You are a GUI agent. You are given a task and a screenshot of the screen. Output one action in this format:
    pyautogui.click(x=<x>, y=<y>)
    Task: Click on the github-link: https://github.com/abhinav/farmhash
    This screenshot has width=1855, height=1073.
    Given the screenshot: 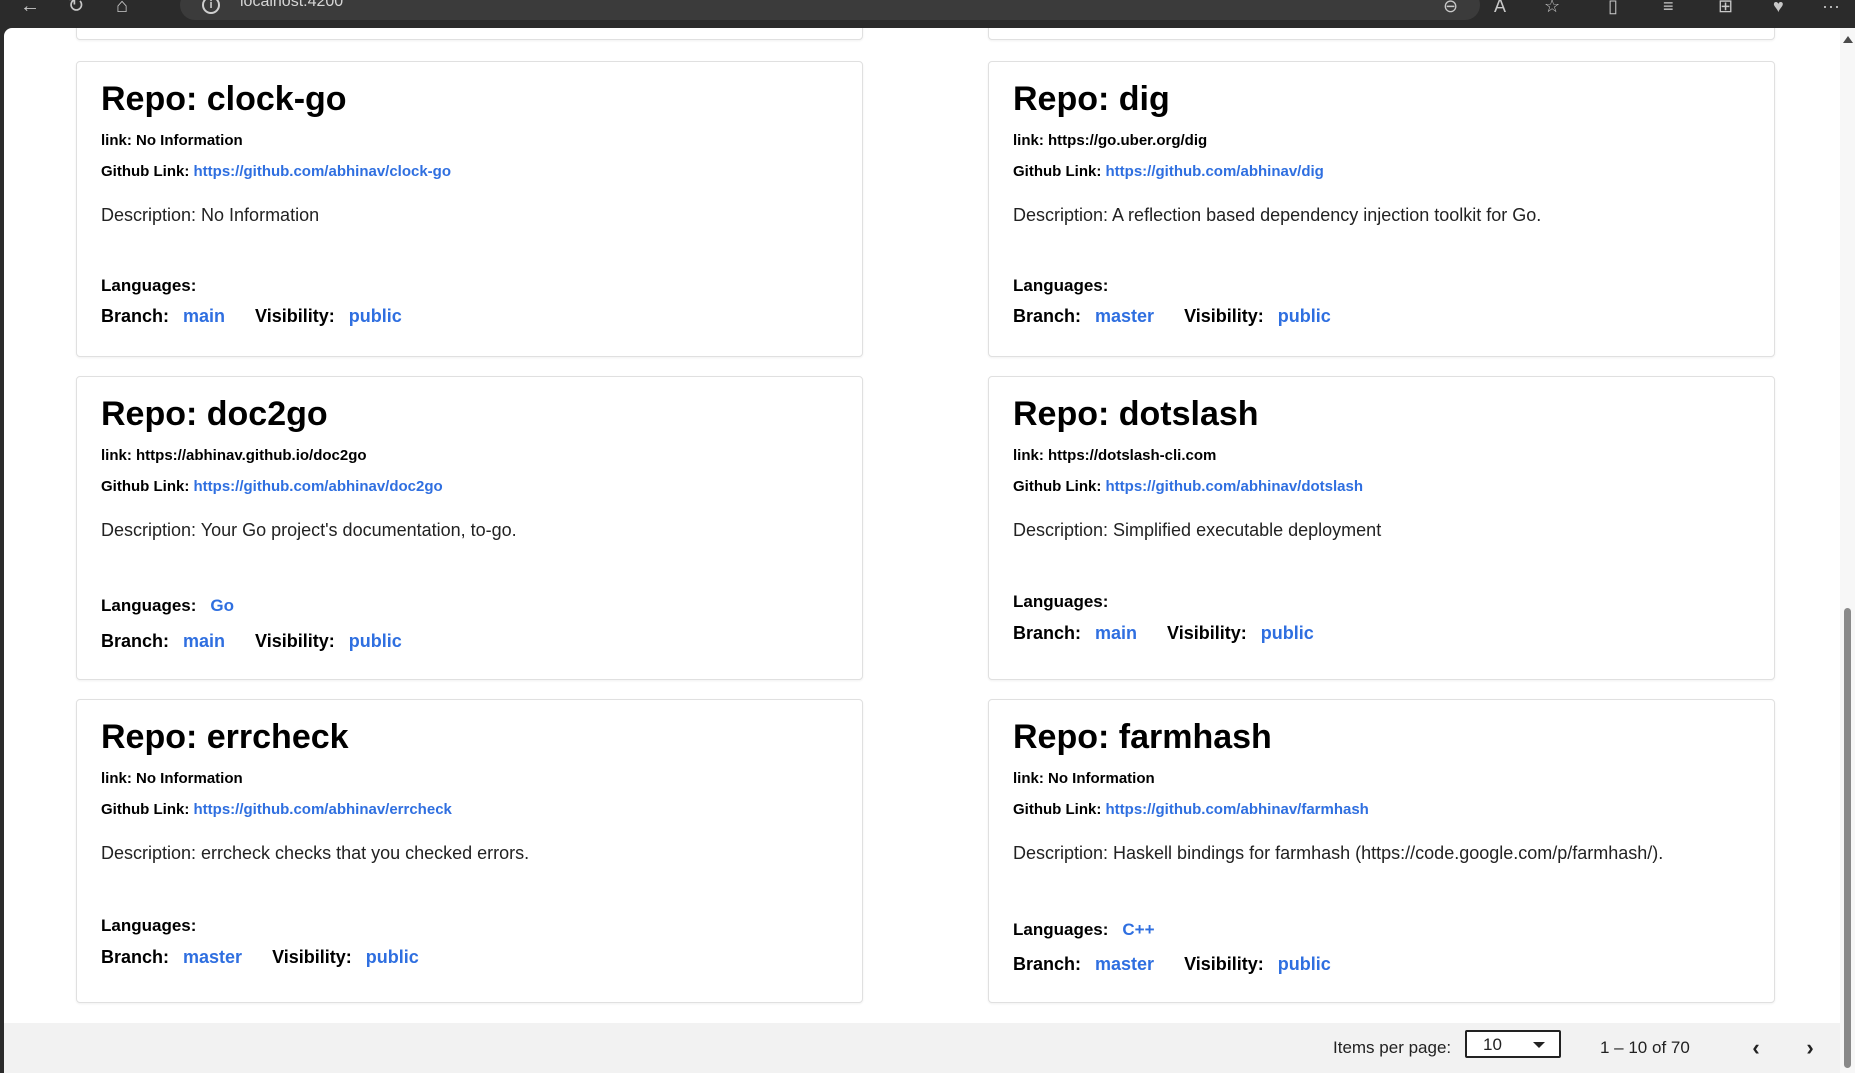 What is the action you would take?
    pyautogui.click(x=1237, y=809)
    